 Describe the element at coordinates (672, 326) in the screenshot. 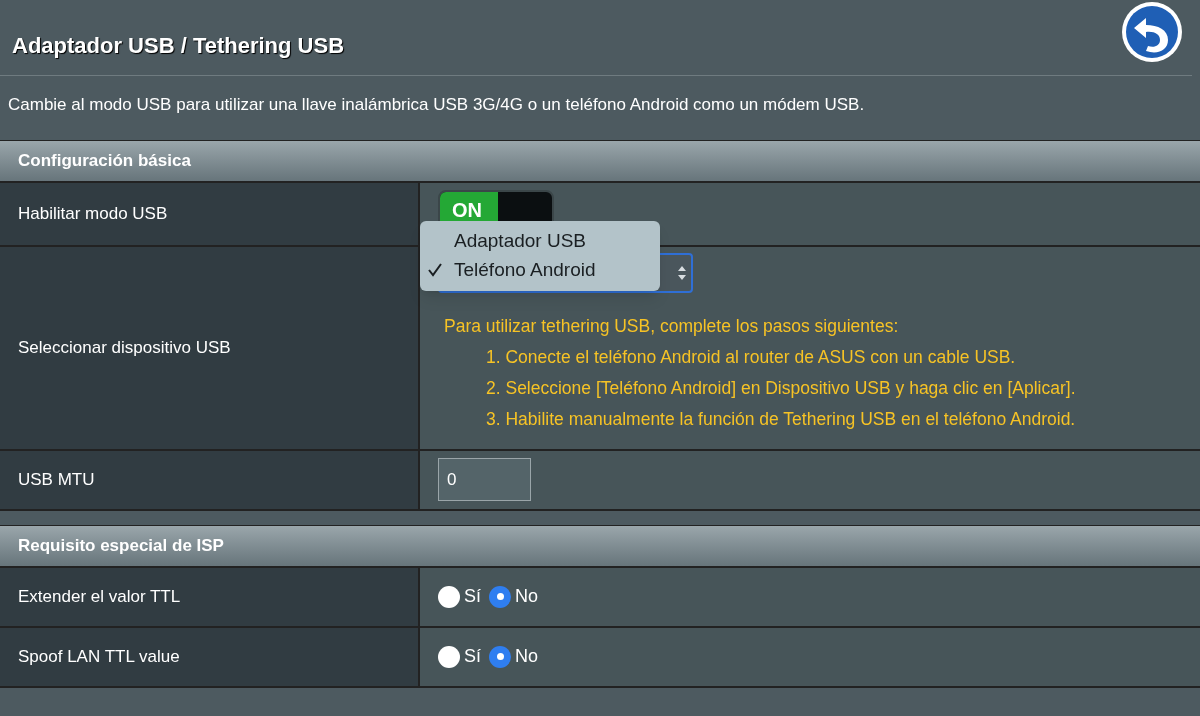

I see `instructions-text: Para utilizar tethering USB, complete los pasos siguientes:` at that location.